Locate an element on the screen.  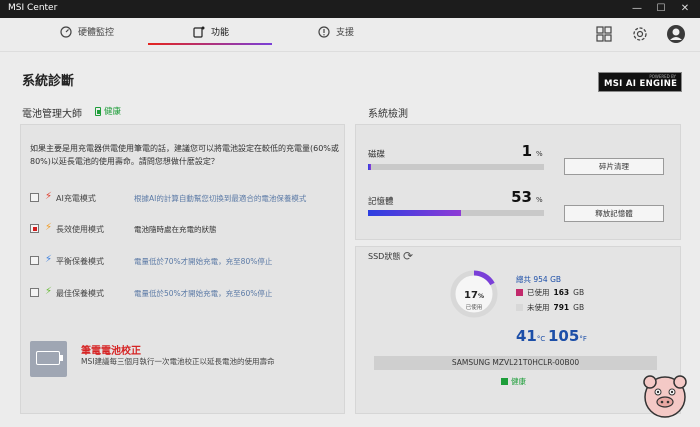
active-tab-indicator is located at coordinates (210, 44).